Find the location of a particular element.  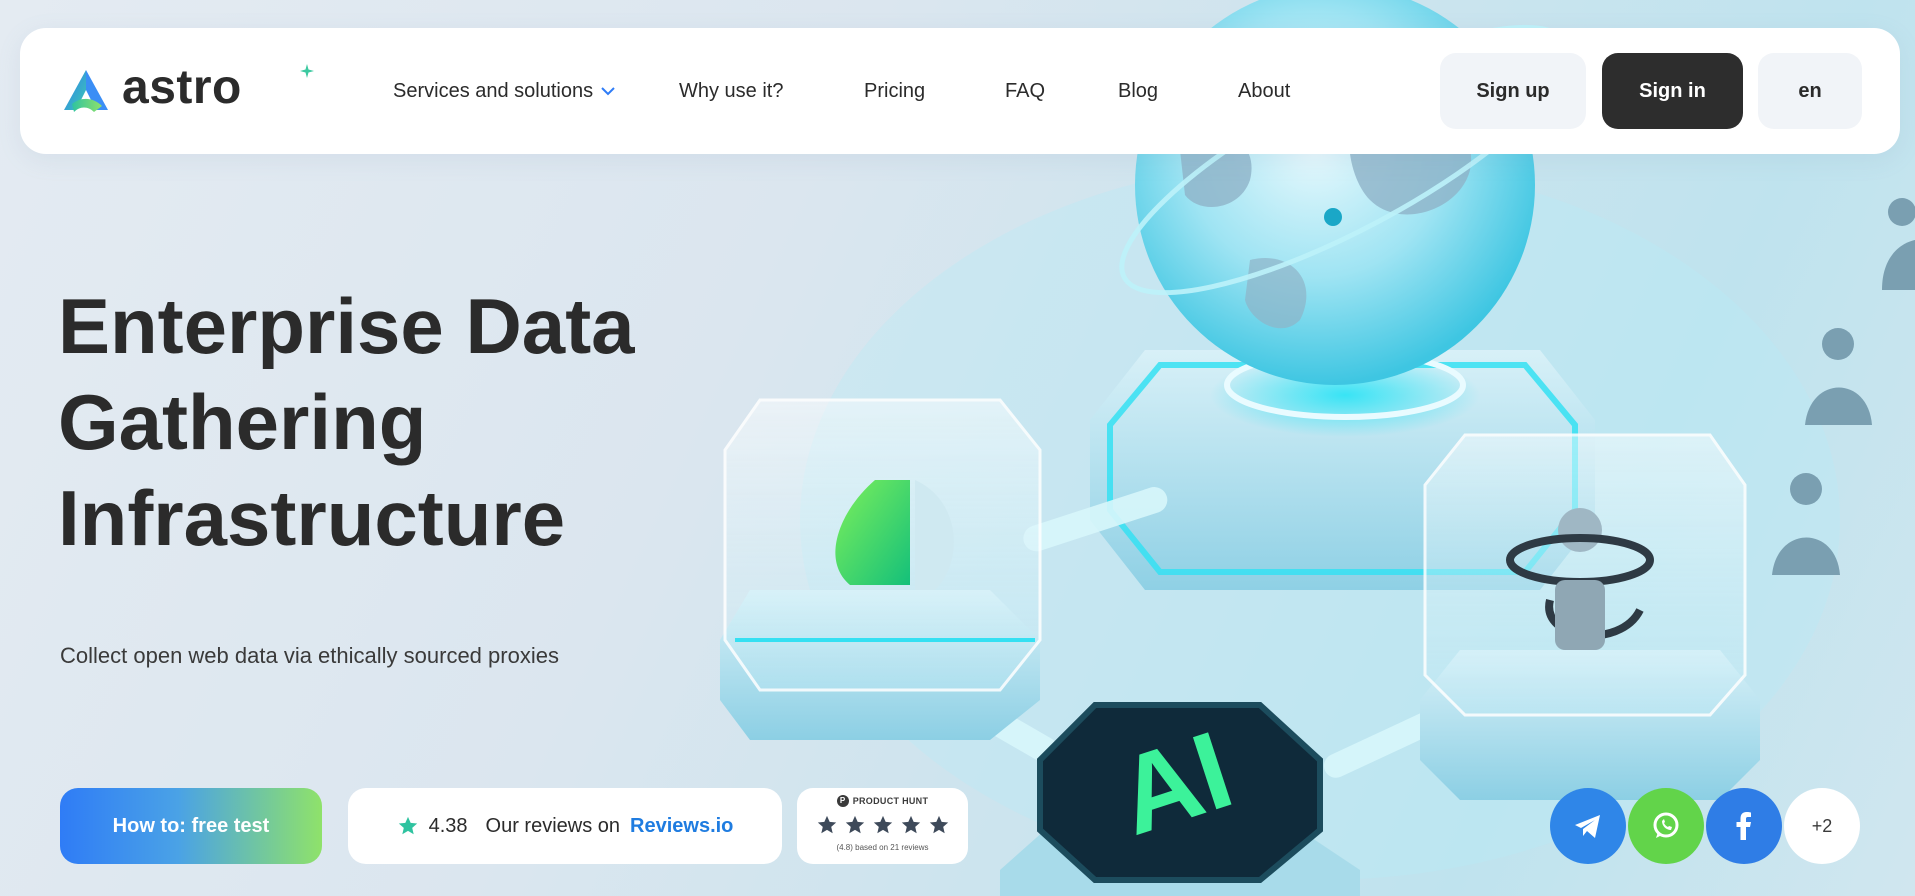

ai-label: AI is located at coordinates (1174, 783).